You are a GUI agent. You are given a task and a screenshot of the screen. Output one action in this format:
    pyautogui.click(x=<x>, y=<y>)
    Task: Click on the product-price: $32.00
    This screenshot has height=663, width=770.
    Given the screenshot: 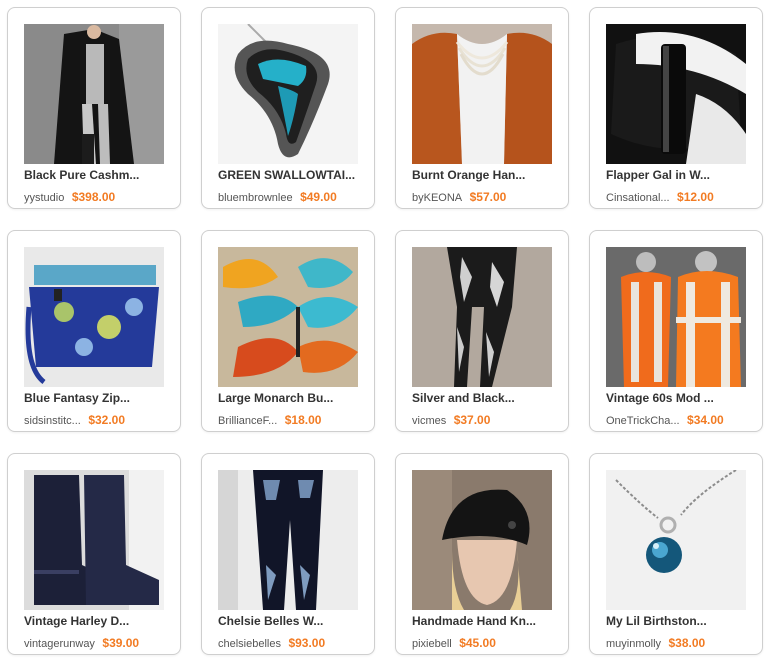 What is the action you would take?
    pyautogui.click(x=107, y=420)
    